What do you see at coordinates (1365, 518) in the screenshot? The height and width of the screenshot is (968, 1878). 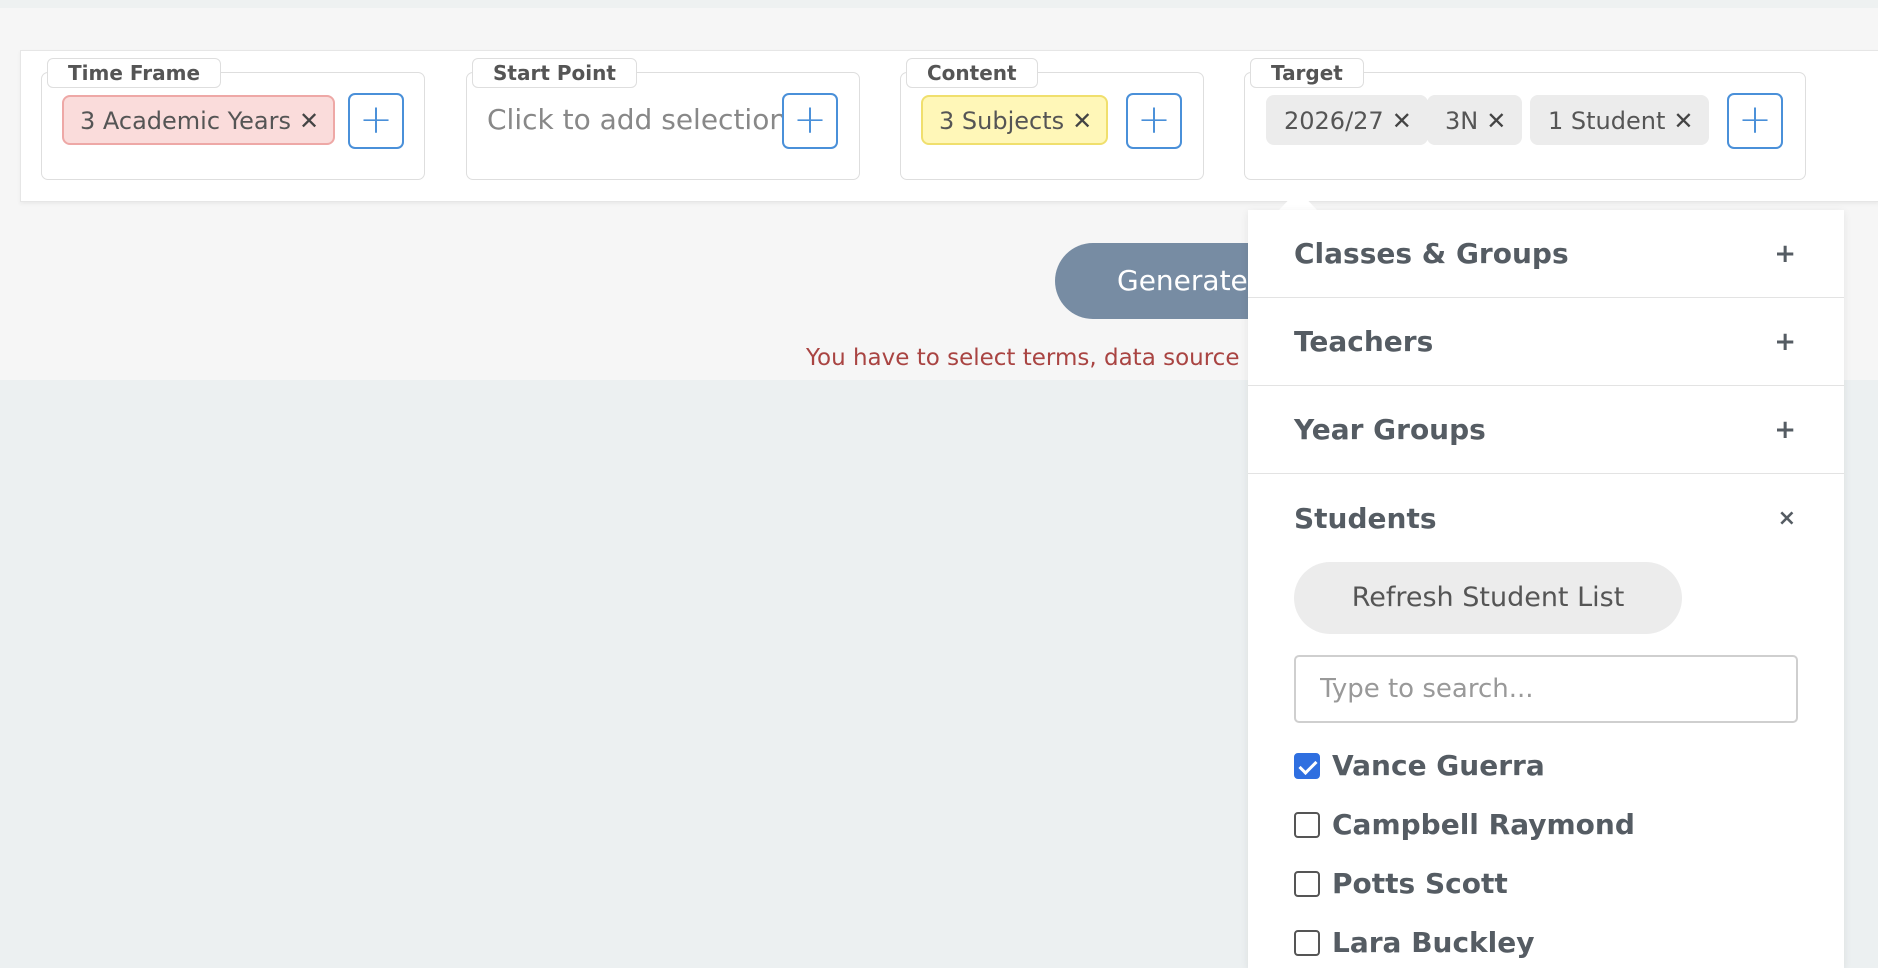 I see `section-title: Students` at bounding box center [1365, 518].